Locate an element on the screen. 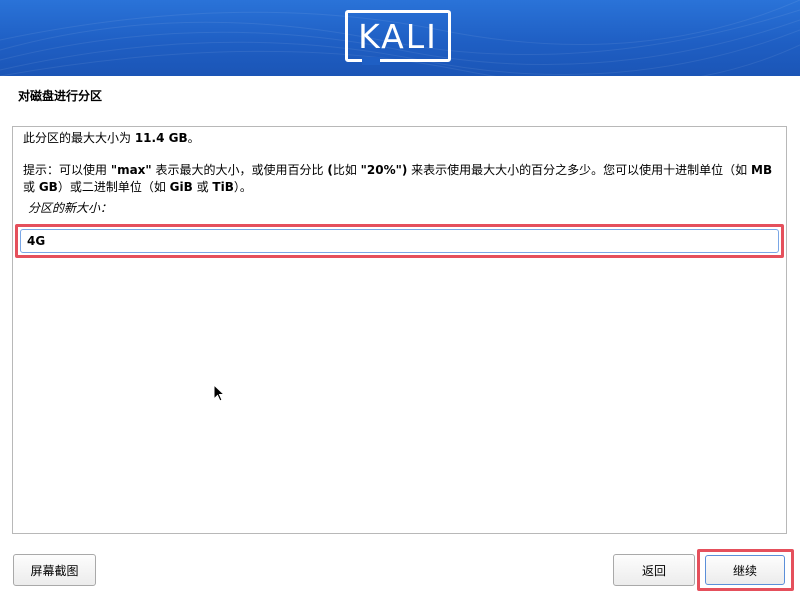 The image size is (800, 600). hint-unit-gb: GB is located at coordinates (48, 187).